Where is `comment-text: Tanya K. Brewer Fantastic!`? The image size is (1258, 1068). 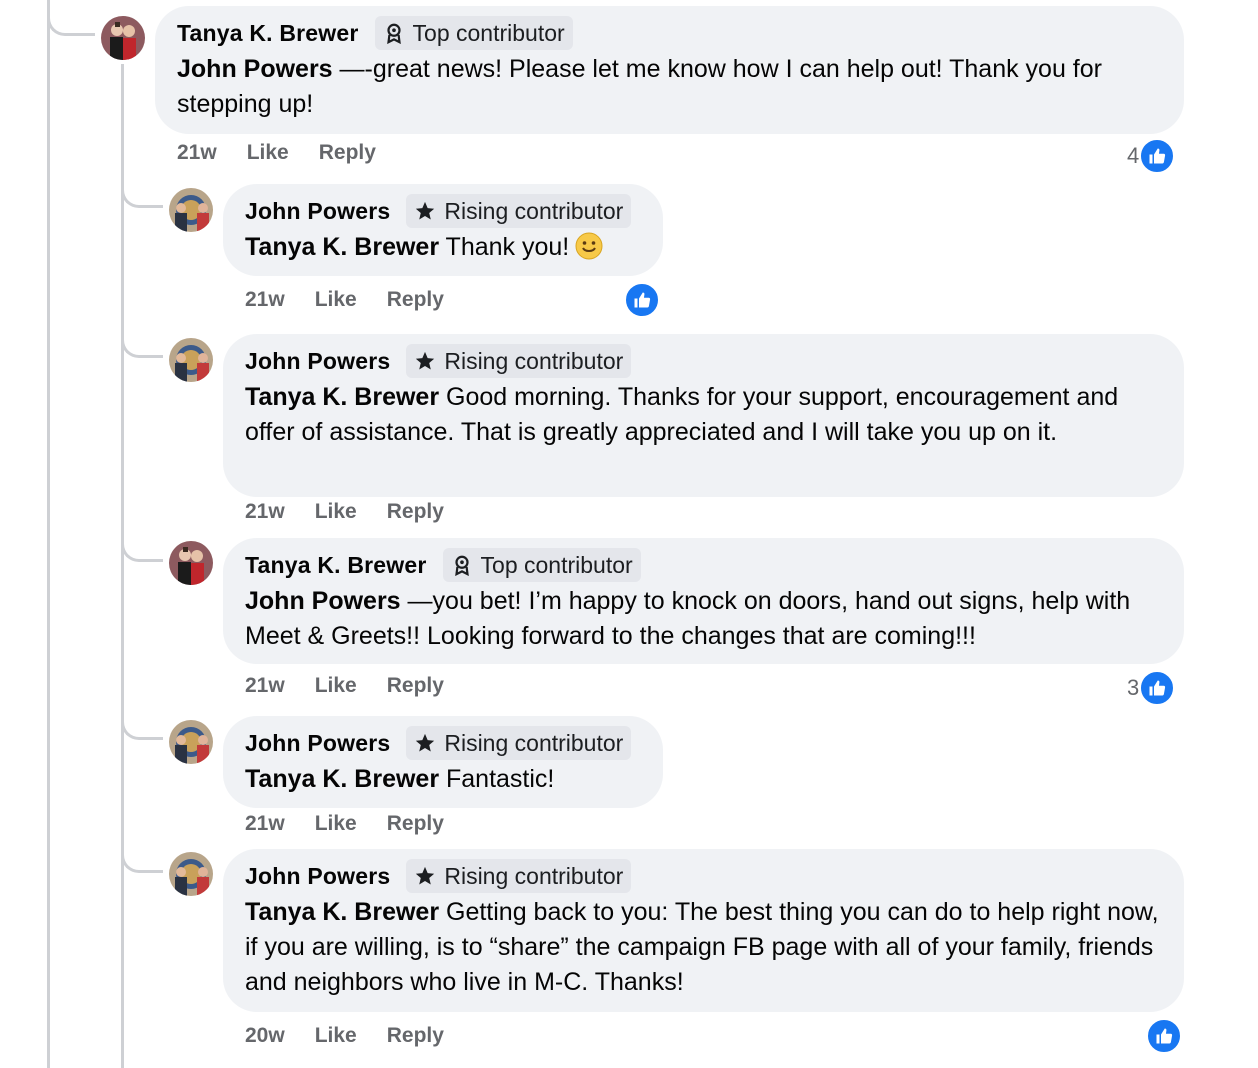
comment-text: Tanya K. Brewer Fantastic! is located at coordinates (443, 779).